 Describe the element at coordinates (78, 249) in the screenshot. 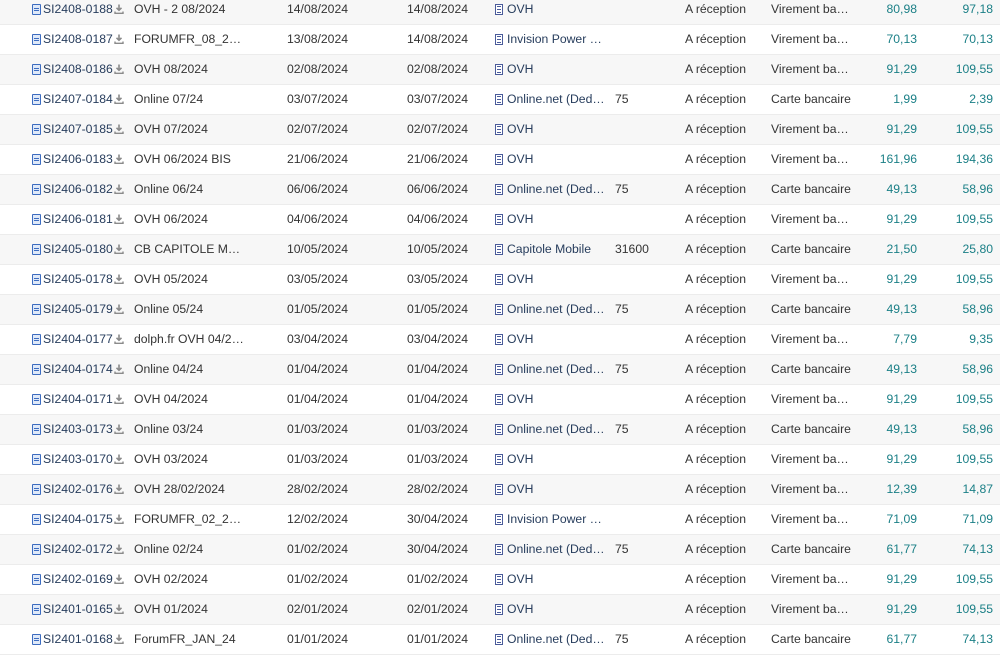

I see `invoice-ref-link: SI2405-0180` at that location.